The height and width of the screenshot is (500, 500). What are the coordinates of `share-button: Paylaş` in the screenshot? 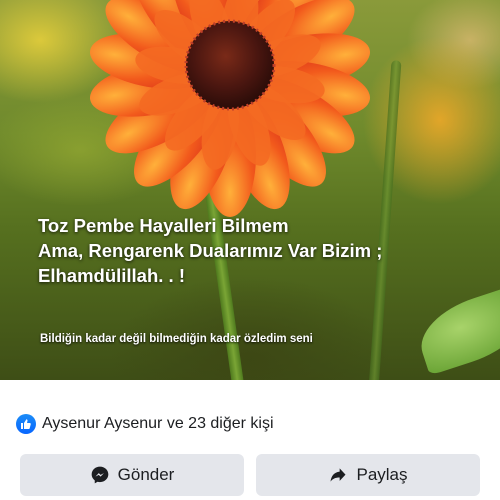 It's located at (368, 475).